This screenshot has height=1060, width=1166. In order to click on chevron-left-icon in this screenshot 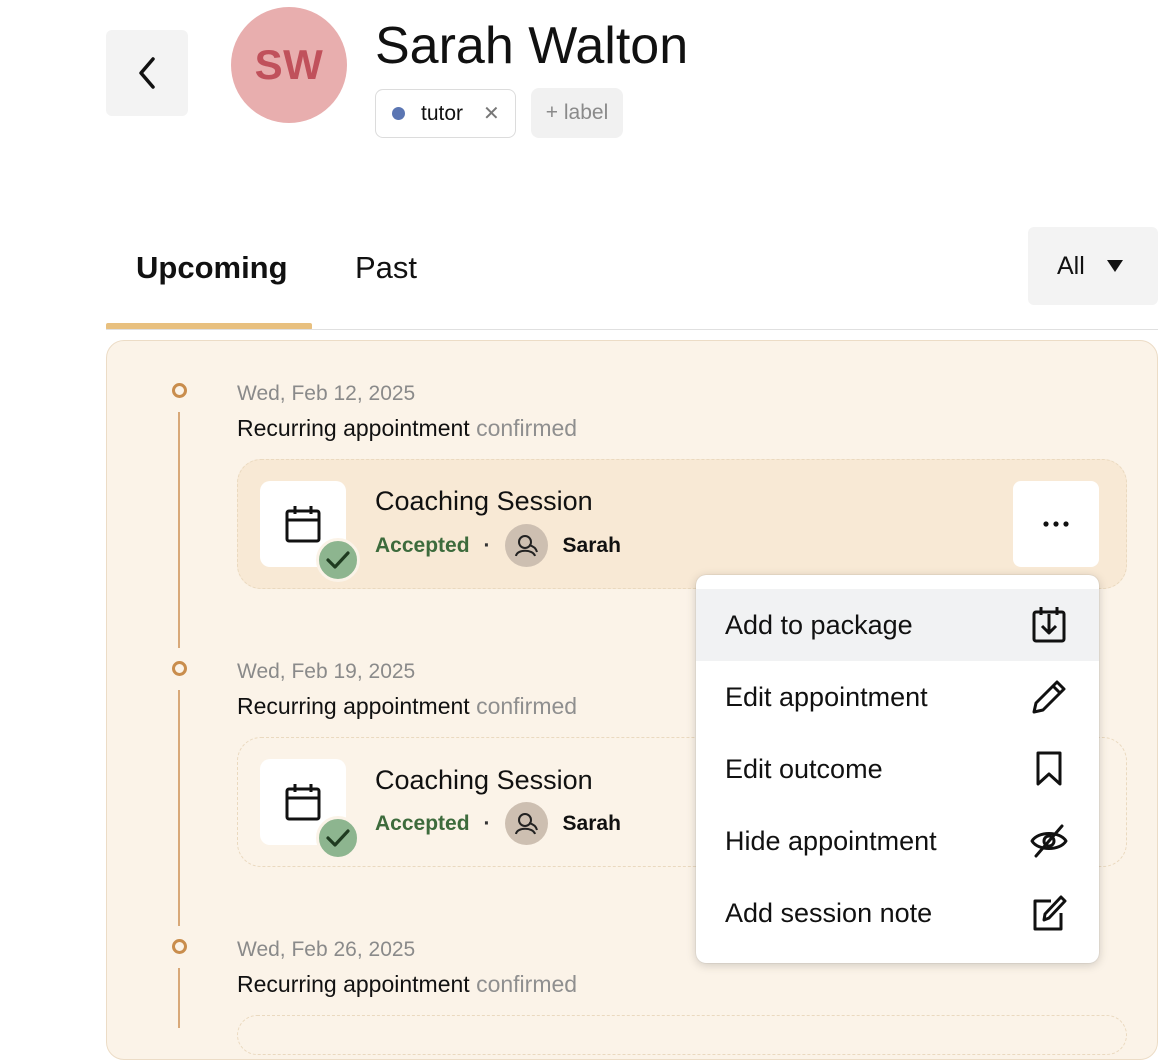, I will do `click(147, 73)`.